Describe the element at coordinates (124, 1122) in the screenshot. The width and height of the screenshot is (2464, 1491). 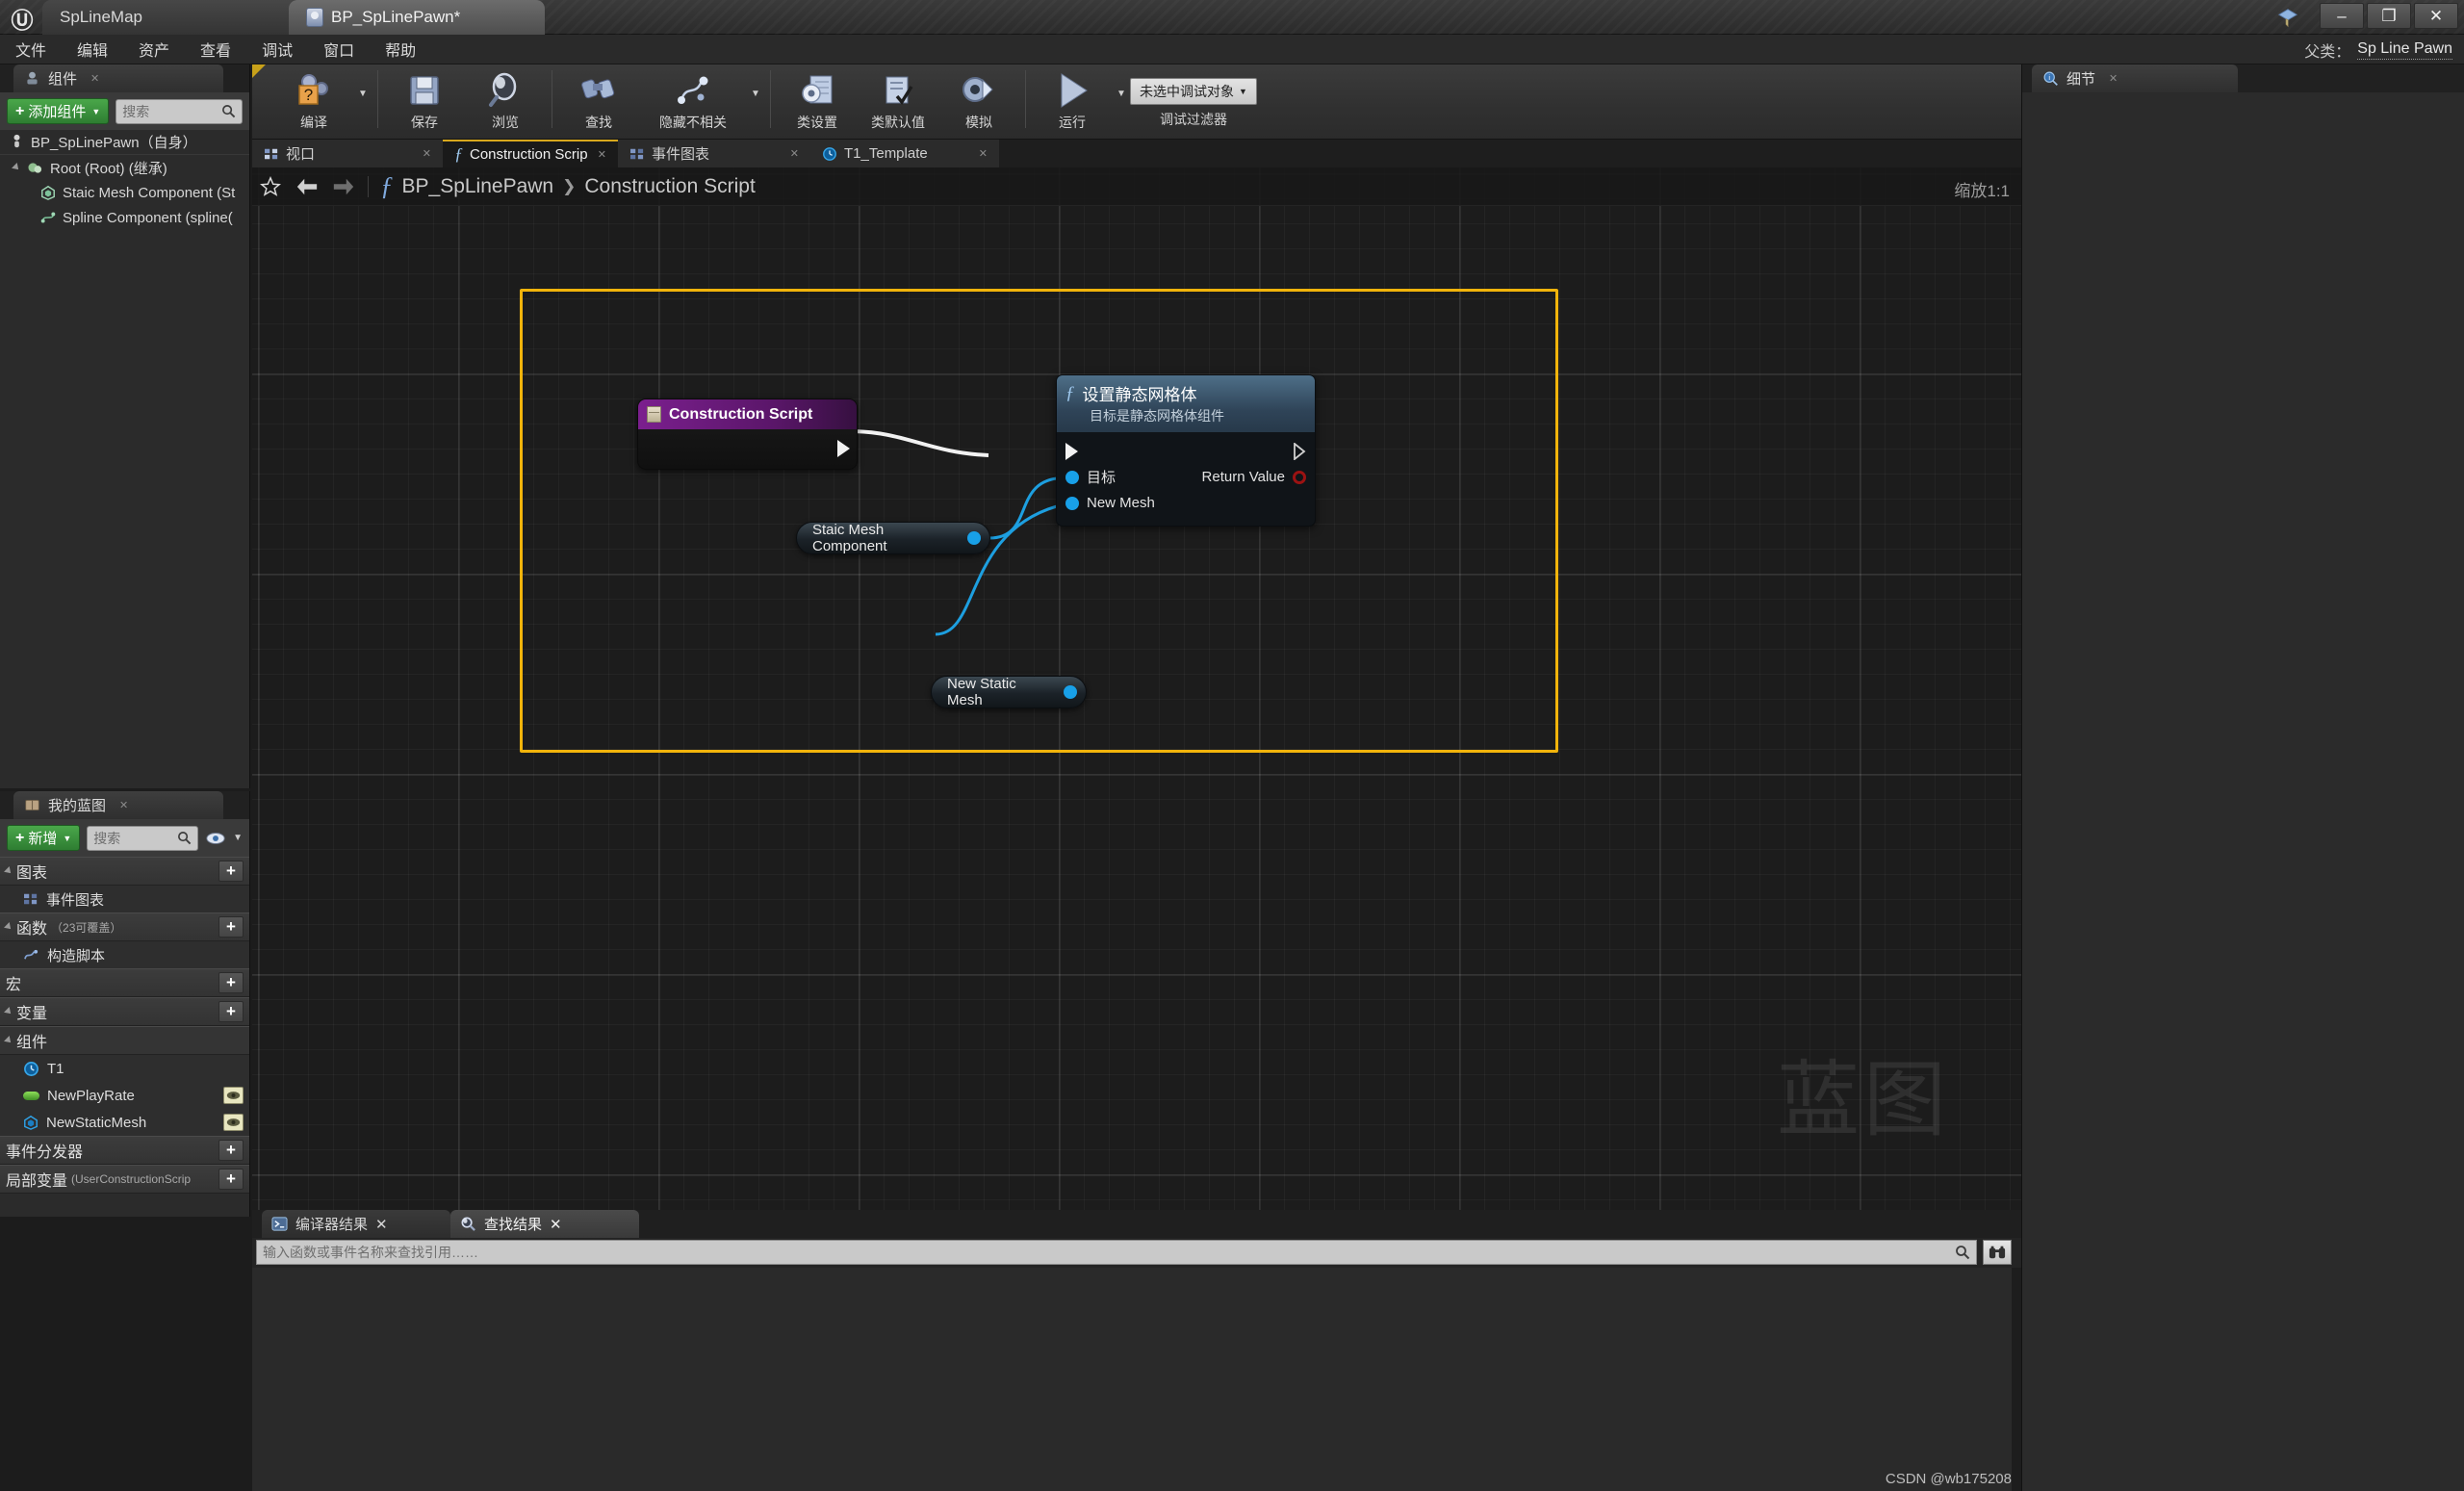
I see `variable-newstaticmesh: NewStaticMesh` at that location.